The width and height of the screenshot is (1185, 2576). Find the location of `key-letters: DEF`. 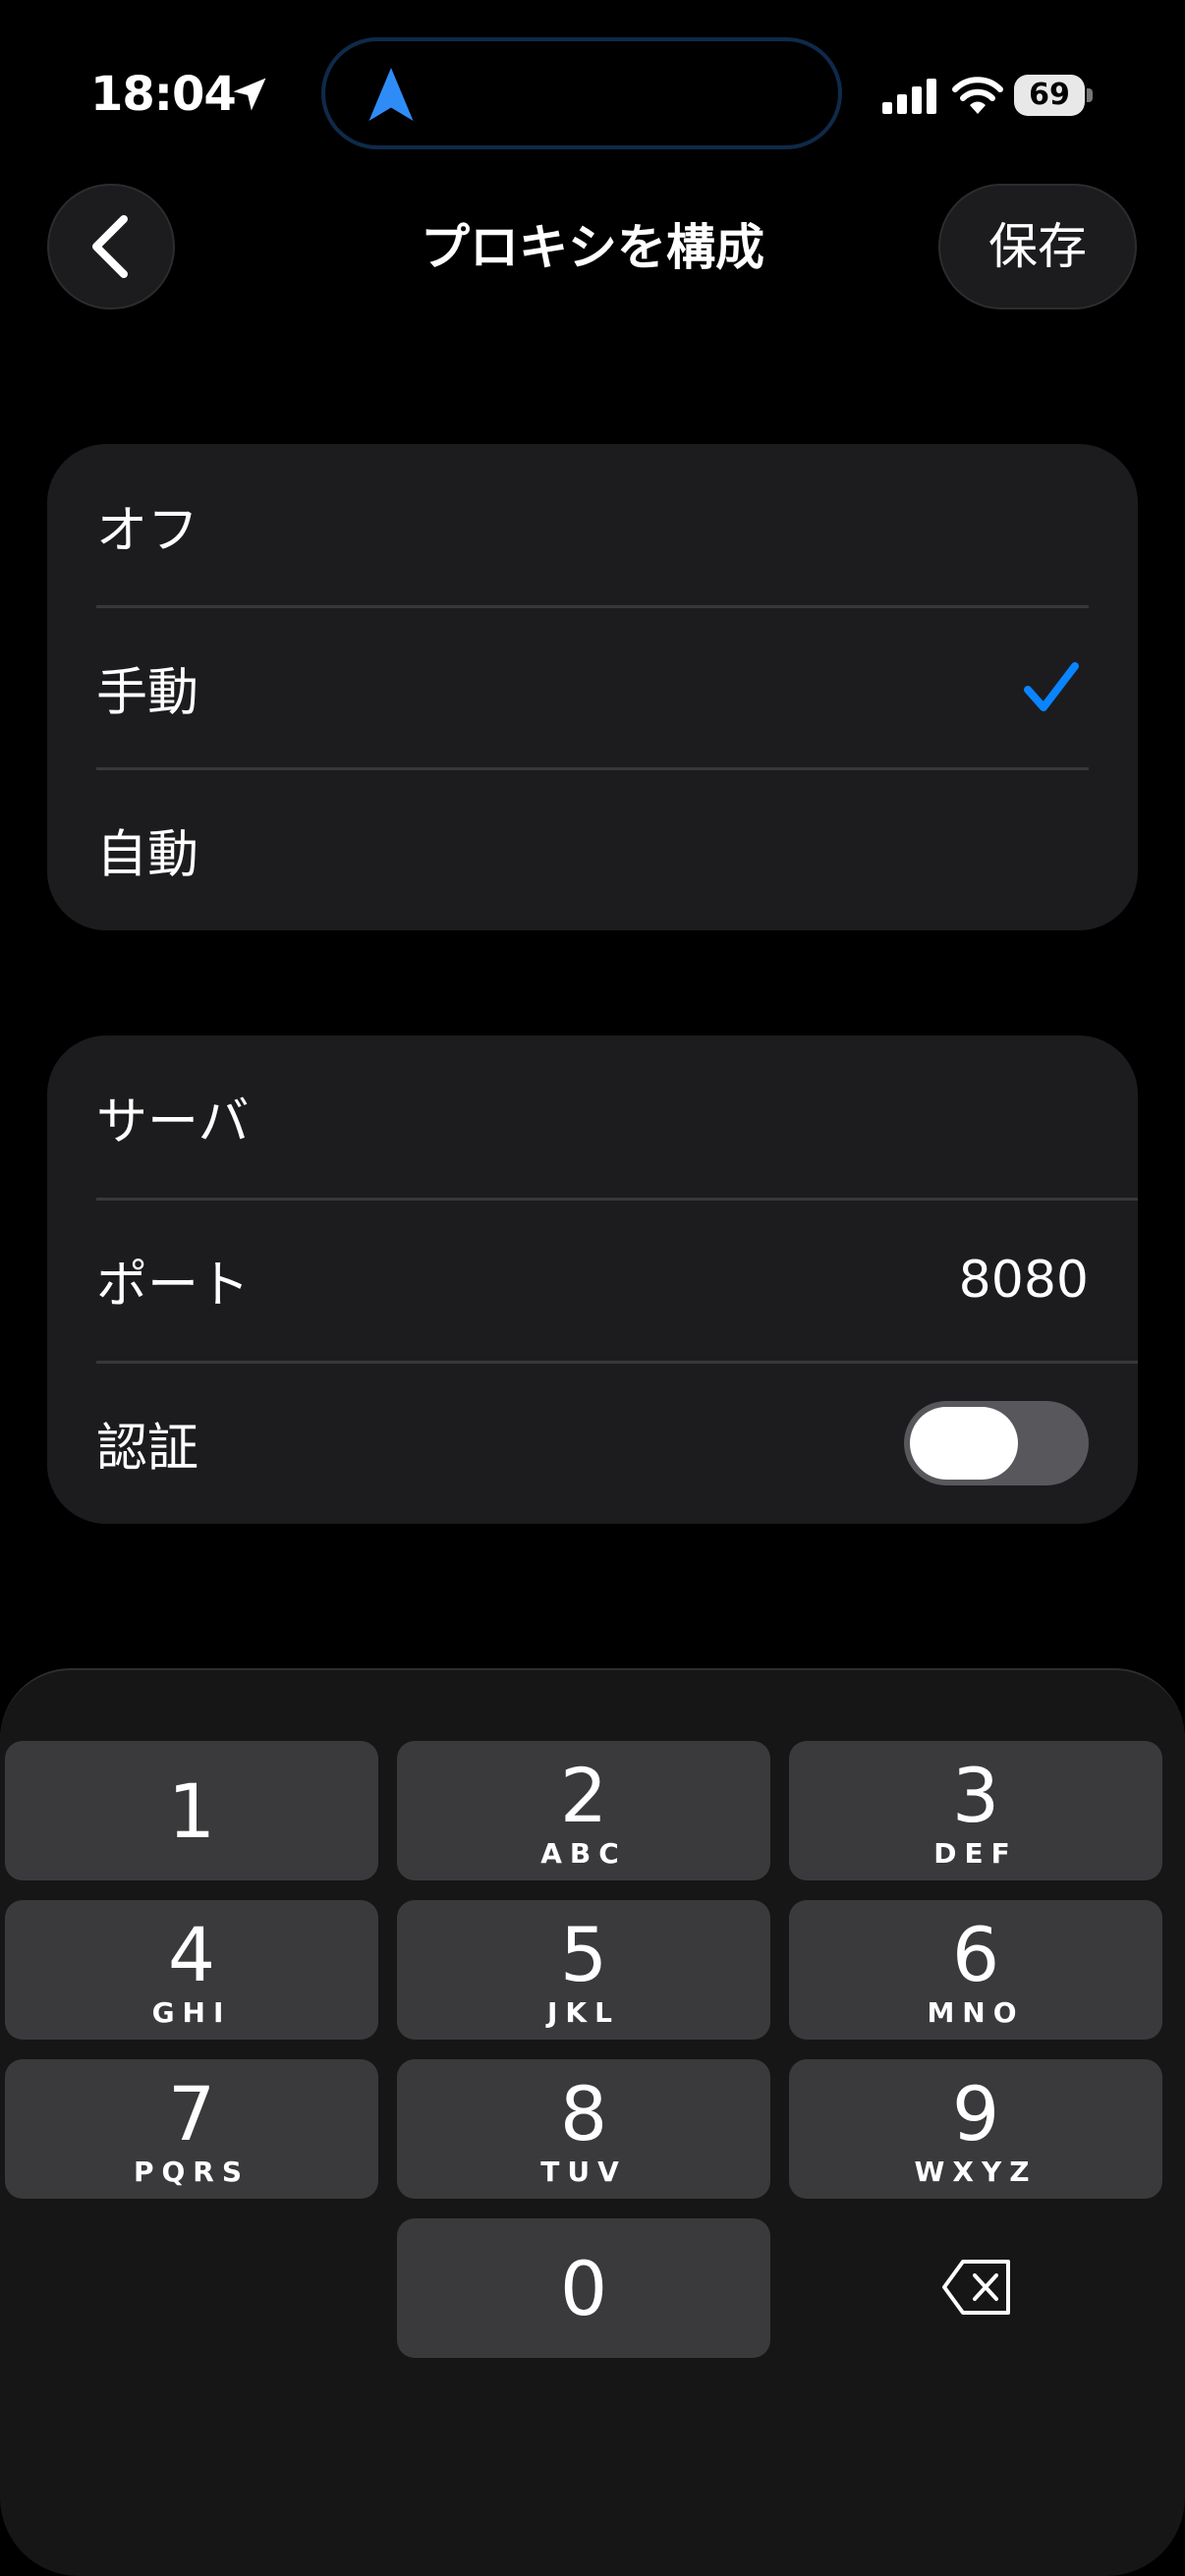

key-letters: DEF is located at coordinates (976, 1853).